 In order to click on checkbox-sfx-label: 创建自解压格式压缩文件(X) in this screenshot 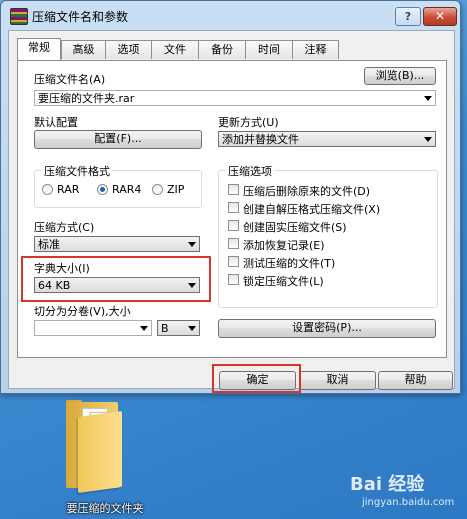, I will do `click(312, 209)`.